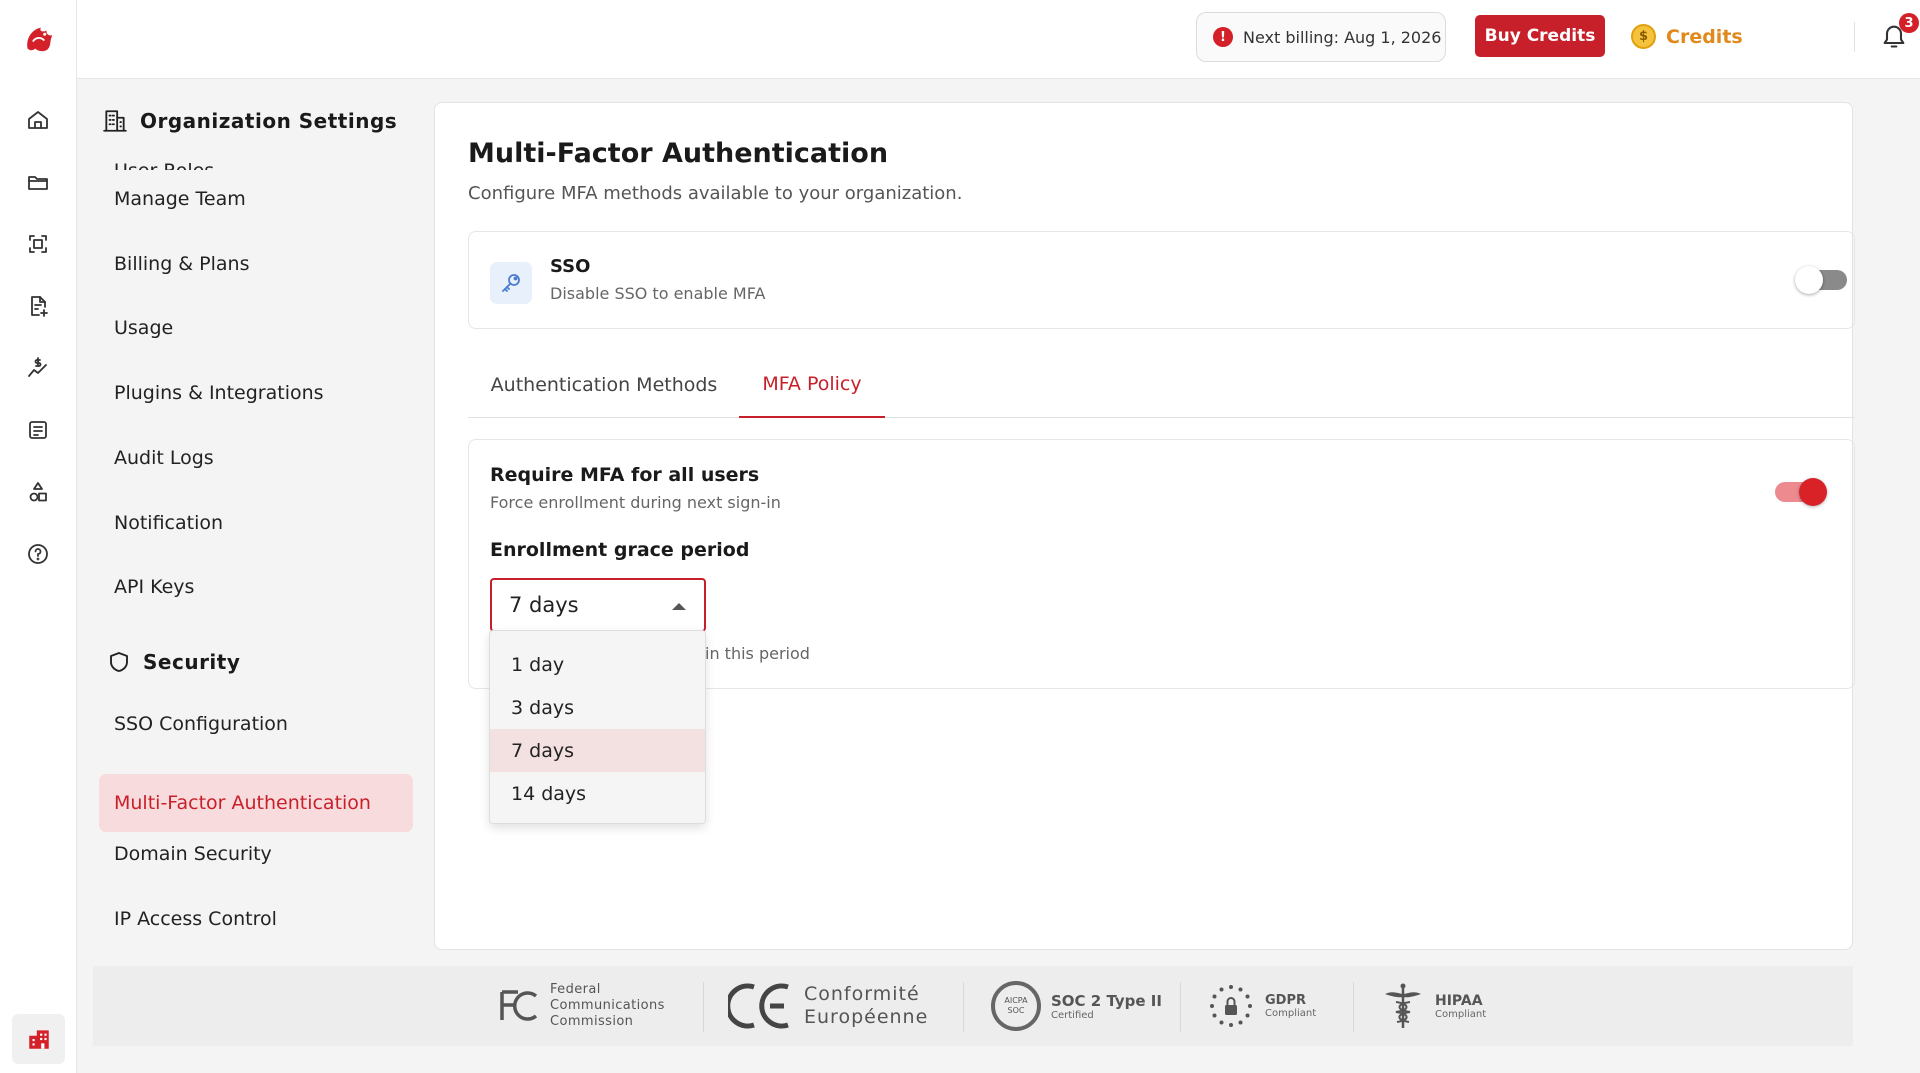 This screenshot has width=1920, height=1073. What do you see at coordinates (38, 120) in the screenshot?
I see `home-icon` at bounding box center [38, 120].